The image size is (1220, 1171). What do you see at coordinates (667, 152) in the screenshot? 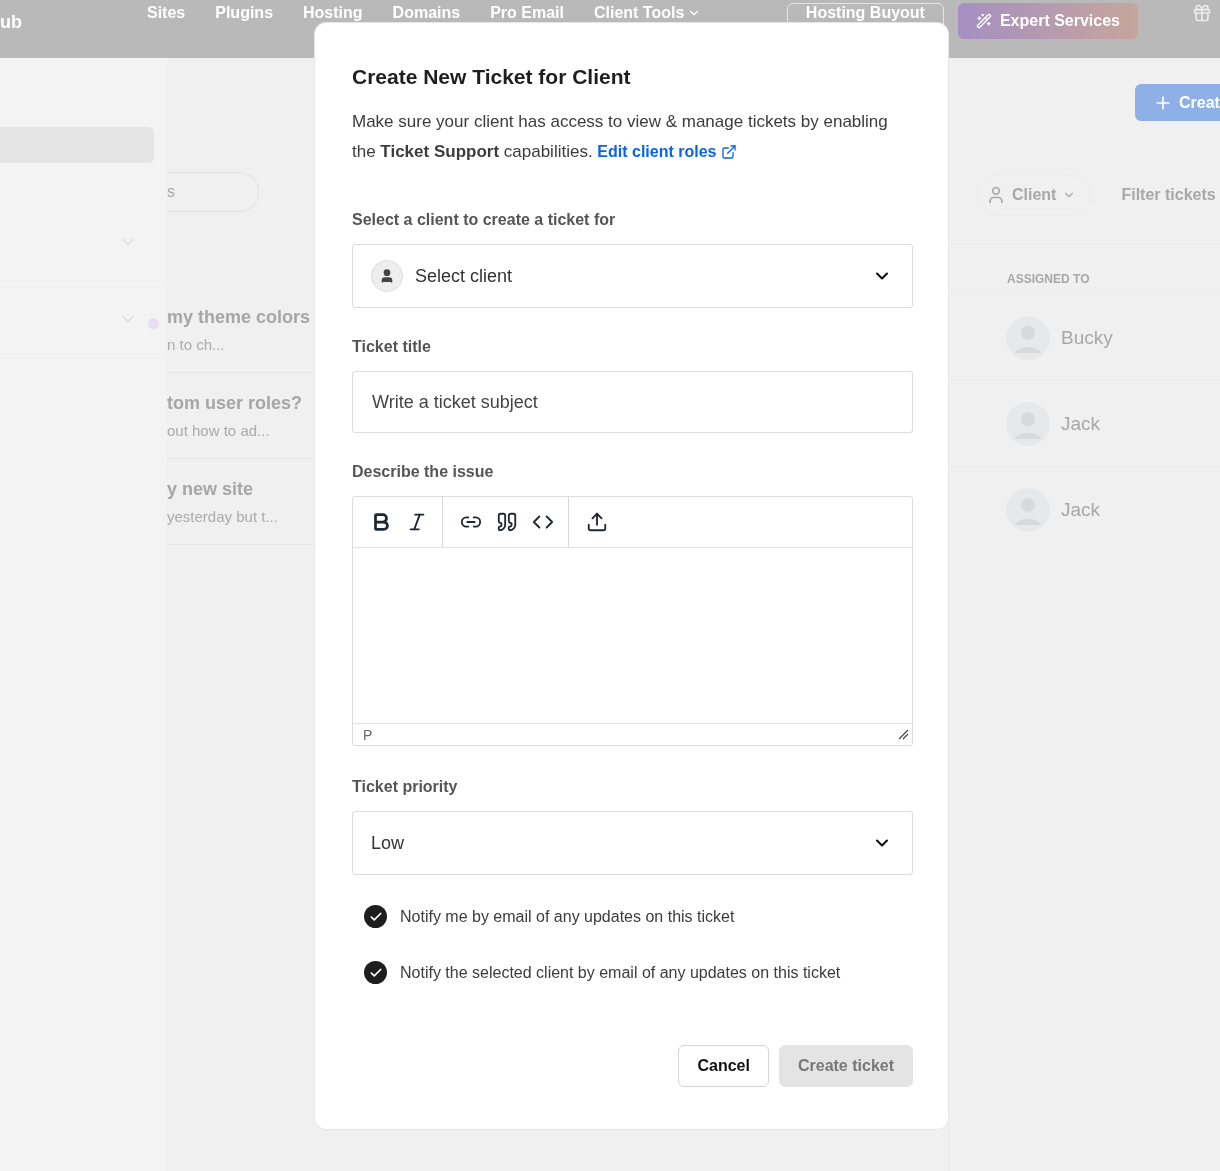
I see `edit-roles-link: Edit client roles` at bounding box center [667, 152].